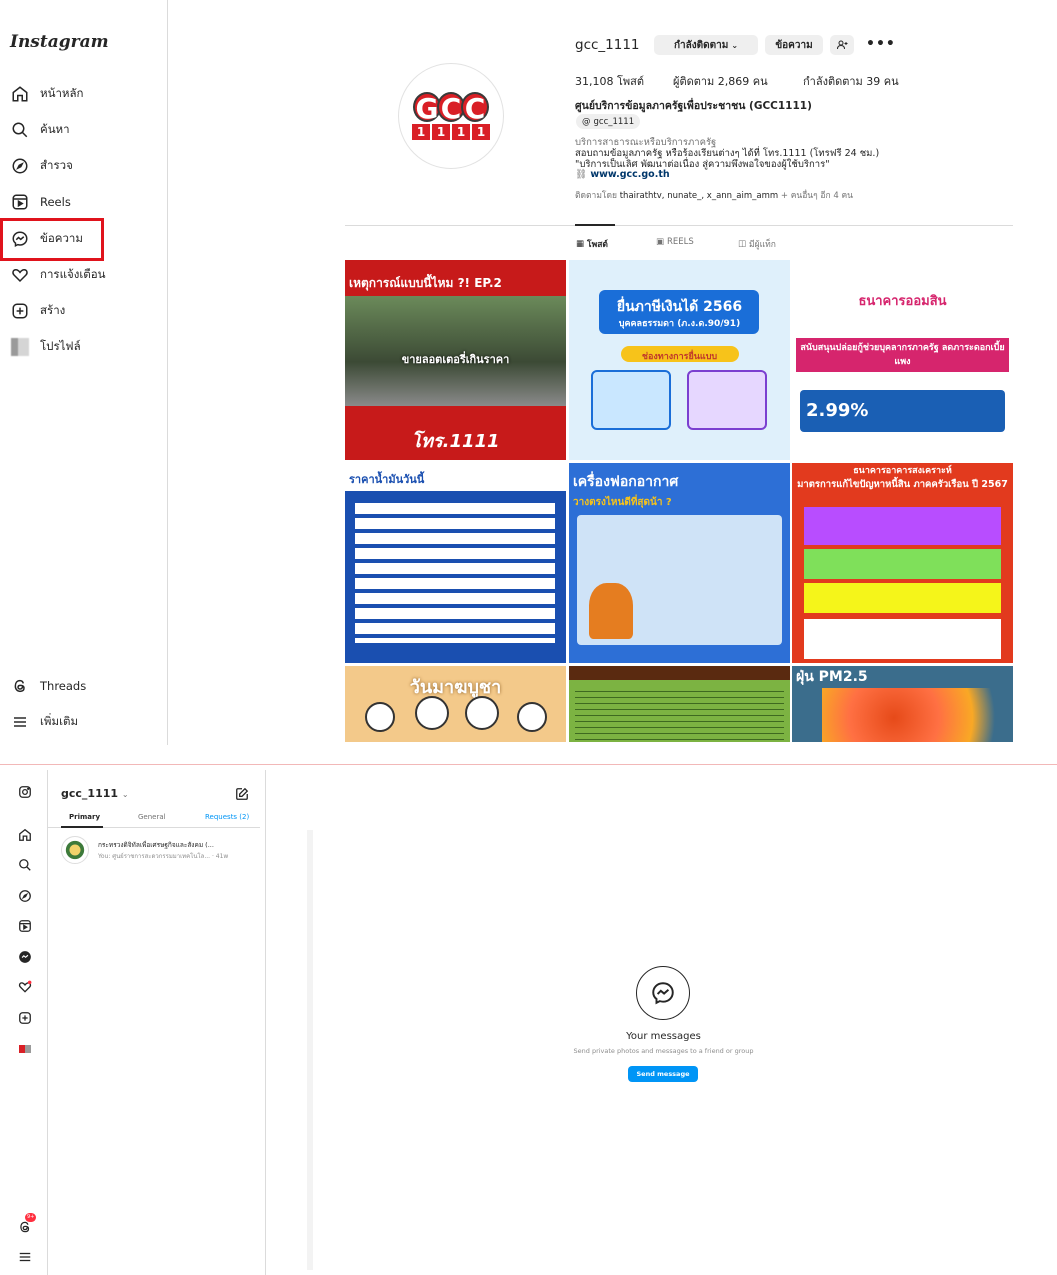 This screenshot has height=1275, width=1057. I want to click on notification-badge: 9+, so click(31, 1217).